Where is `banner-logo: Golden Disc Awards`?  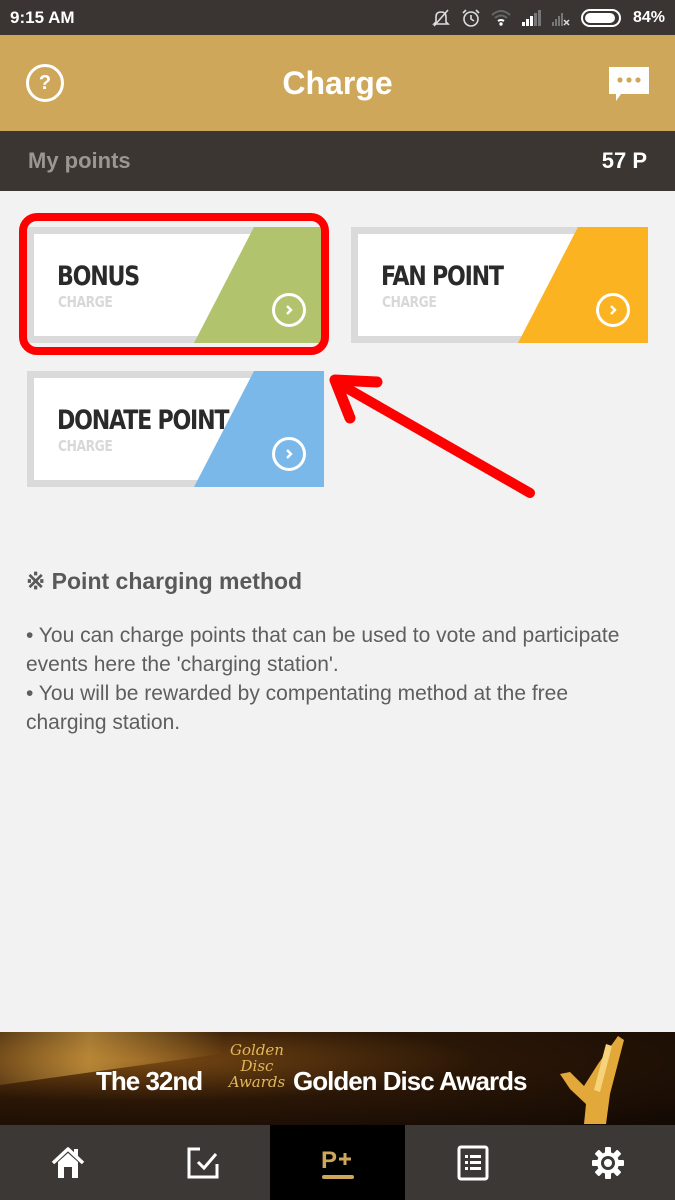
banner-logo: Golden Disc Awards is located at coordinates (257, 1066).